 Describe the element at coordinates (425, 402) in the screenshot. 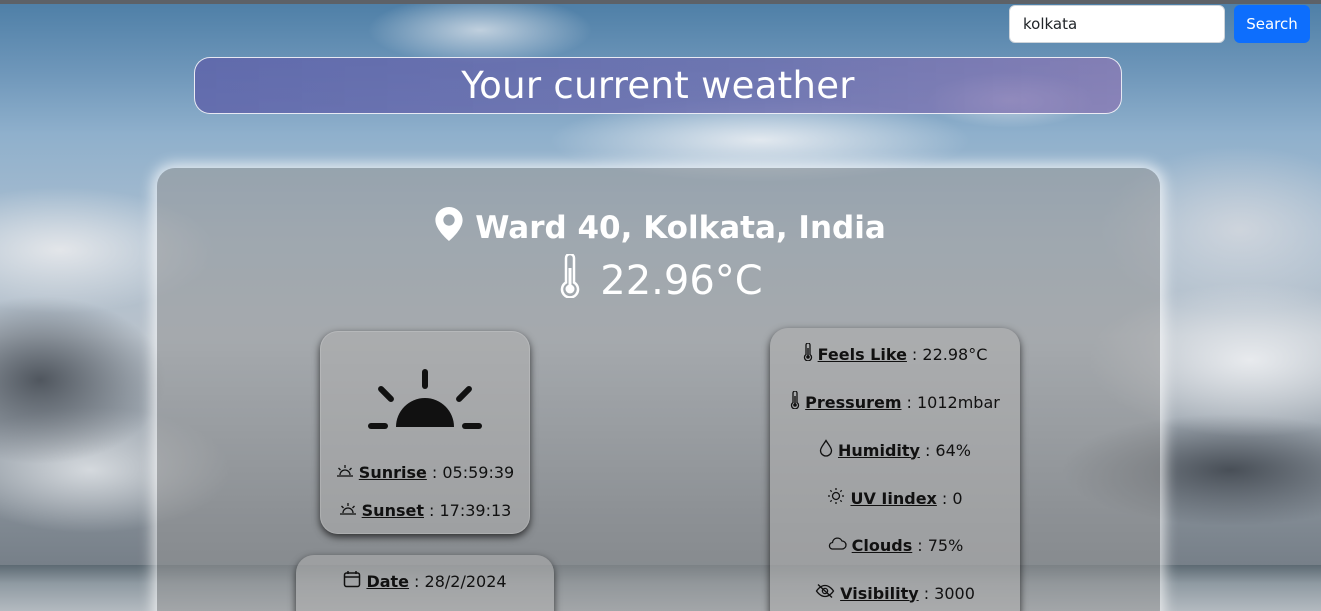

I see `sunrise-large-icon` at that location.